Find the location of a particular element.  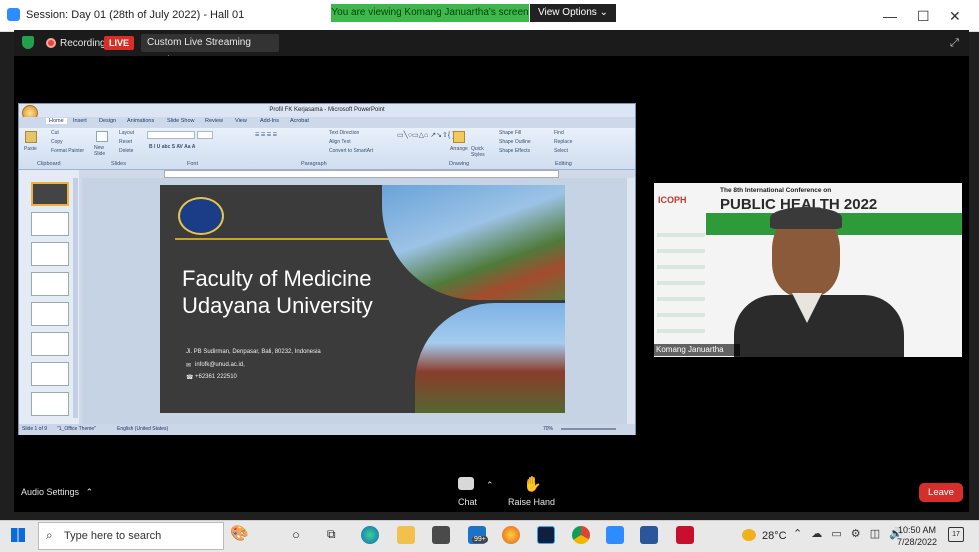

shapes-gallery: ▭╲○▭△⌂ ↗↘⇧{ }☆ is located at coordinates (429, 135).